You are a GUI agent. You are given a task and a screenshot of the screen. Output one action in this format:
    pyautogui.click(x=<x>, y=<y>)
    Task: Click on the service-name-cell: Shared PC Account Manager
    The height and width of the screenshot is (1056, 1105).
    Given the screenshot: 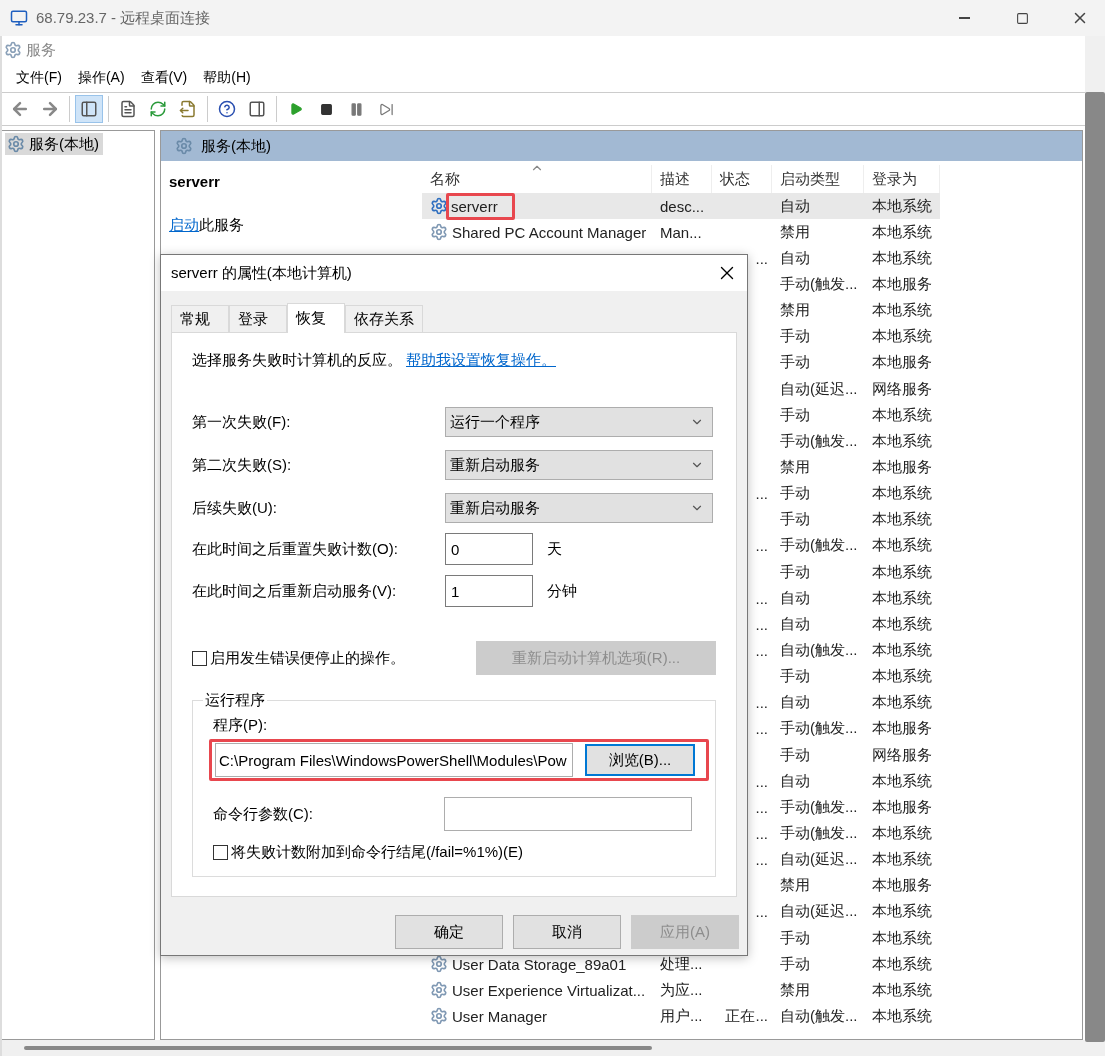 What is the action you would take?
    pyautogui.click(x=549, y=232)
    